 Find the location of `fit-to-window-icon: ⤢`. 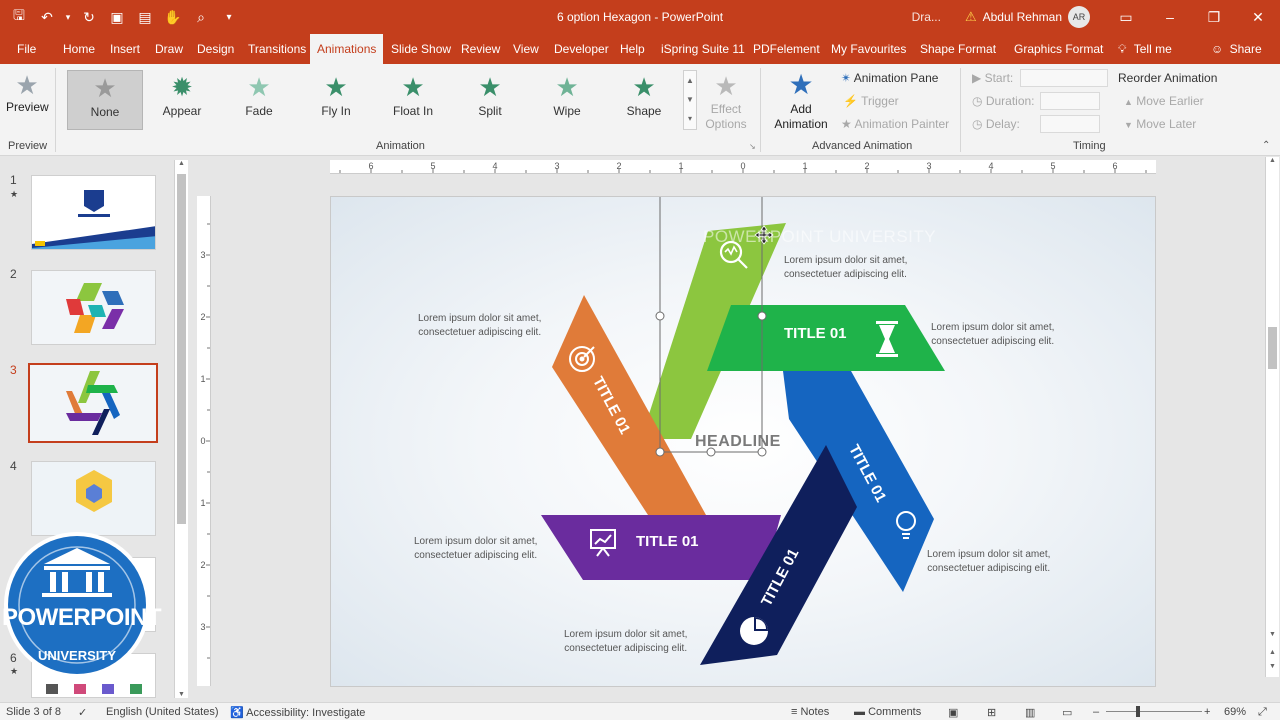

fit-to-window-icon: ⤢ is located at coordinates (1262, 712).